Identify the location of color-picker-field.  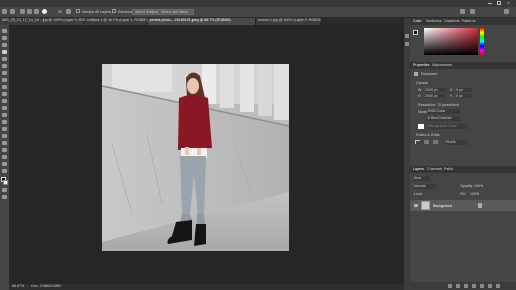
(451, 41).